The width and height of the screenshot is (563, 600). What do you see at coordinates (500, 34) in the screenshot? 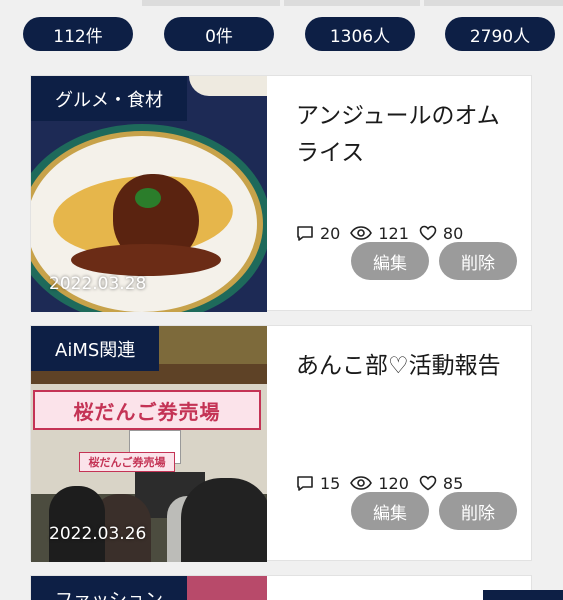
I see `stat-following-pill: 2790人` at bounding box center [500, 34].